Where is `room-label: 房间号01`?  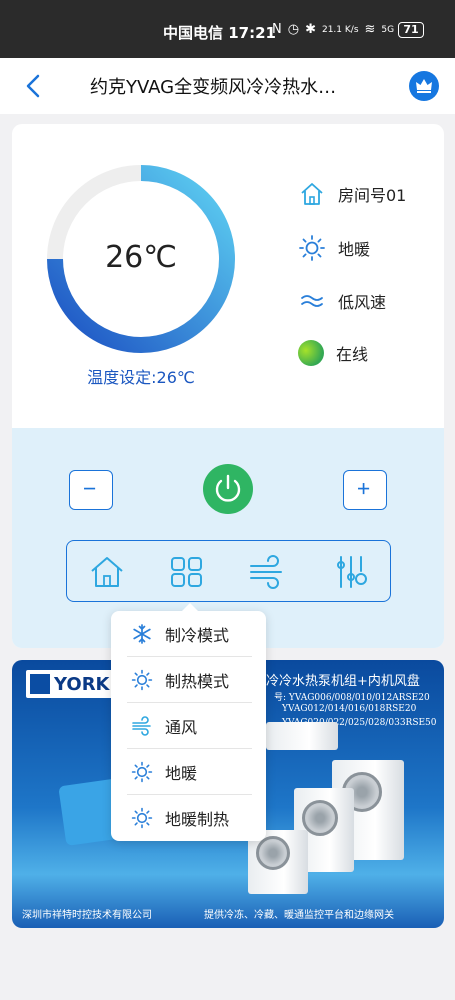 room-label: 房间号01 is located at coordinates (372, 195).